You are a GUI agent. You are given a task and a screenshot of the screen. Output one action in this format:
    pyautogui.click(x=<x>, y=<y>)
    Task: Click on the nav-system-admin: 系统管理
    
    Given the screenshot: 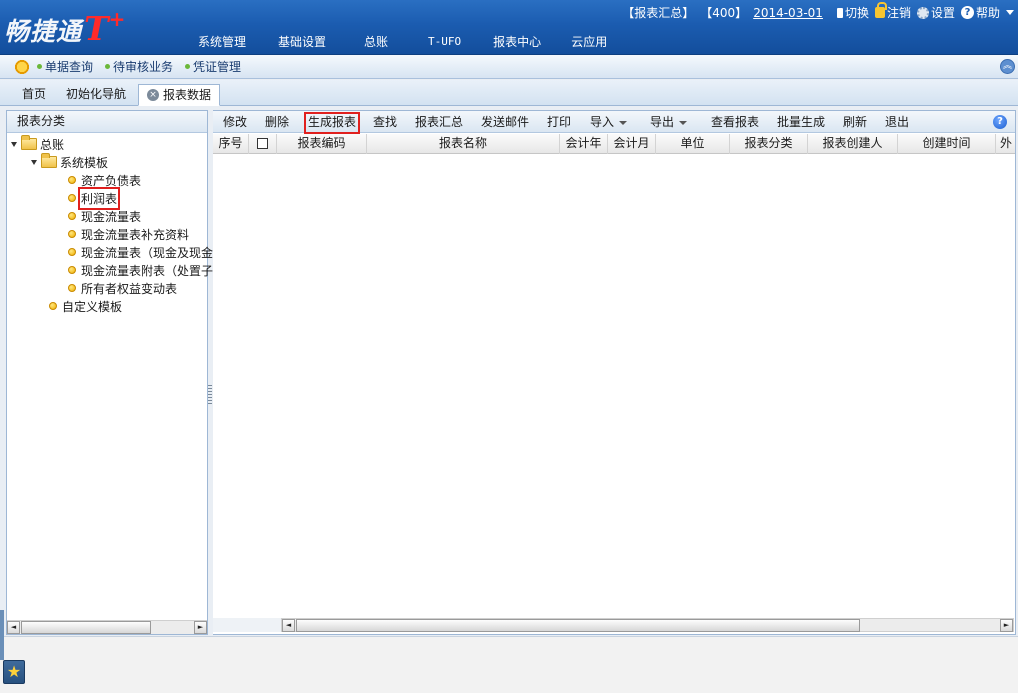 What is the action you would take?
    pyautogui.click(x=222, y=42)
    